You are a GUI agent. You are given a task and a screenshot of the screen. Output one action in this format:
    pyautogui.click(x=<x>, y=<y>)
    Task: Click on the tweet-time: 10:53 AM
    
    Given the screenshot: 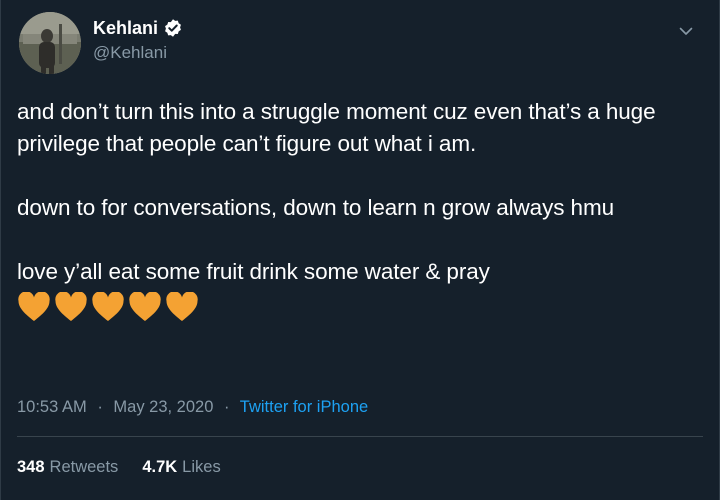 What is the action you would take?
    pyautogui.click(x=52, y=407)
    